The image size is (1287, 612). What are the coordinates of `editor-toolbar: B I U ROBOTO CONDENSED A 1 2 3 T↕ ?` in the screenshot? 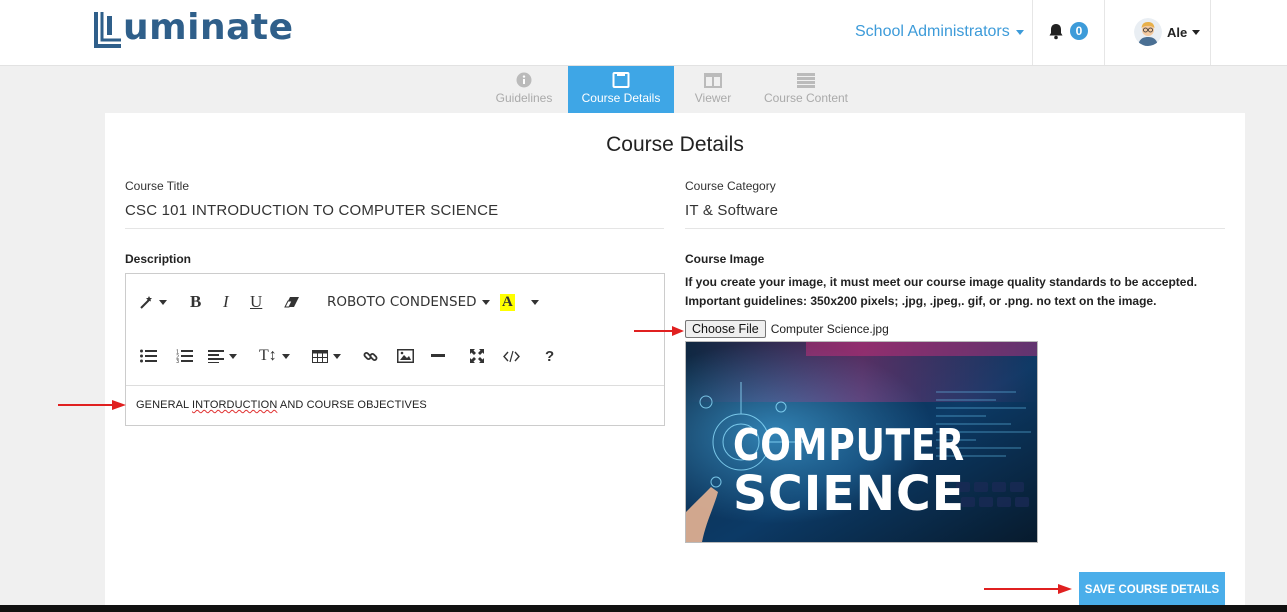 It's located at (395, 330).